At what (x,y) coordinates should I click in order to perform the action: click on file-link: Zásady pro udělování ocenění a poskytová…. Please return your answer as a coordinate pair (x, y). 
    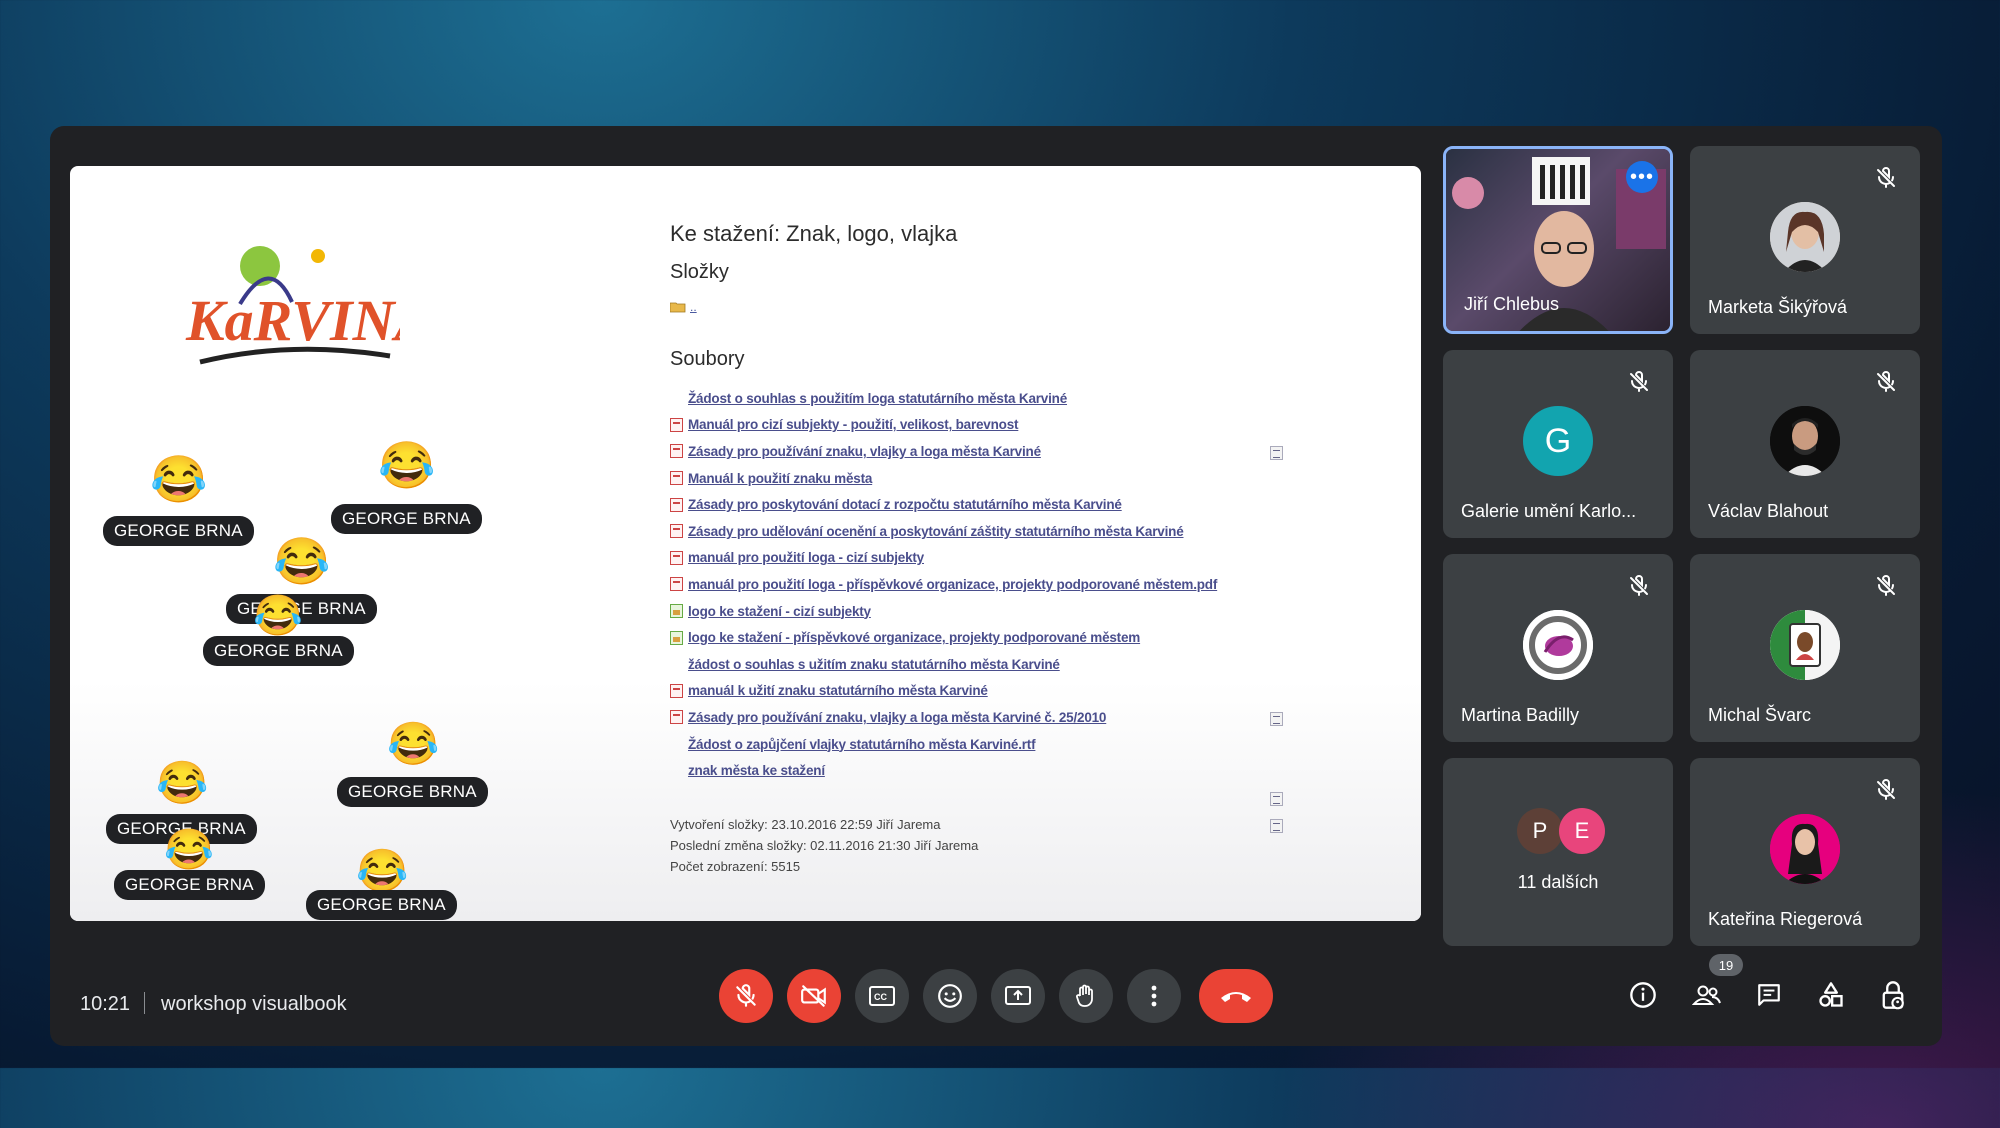
    Looking at the image, I should click on (936, 531).